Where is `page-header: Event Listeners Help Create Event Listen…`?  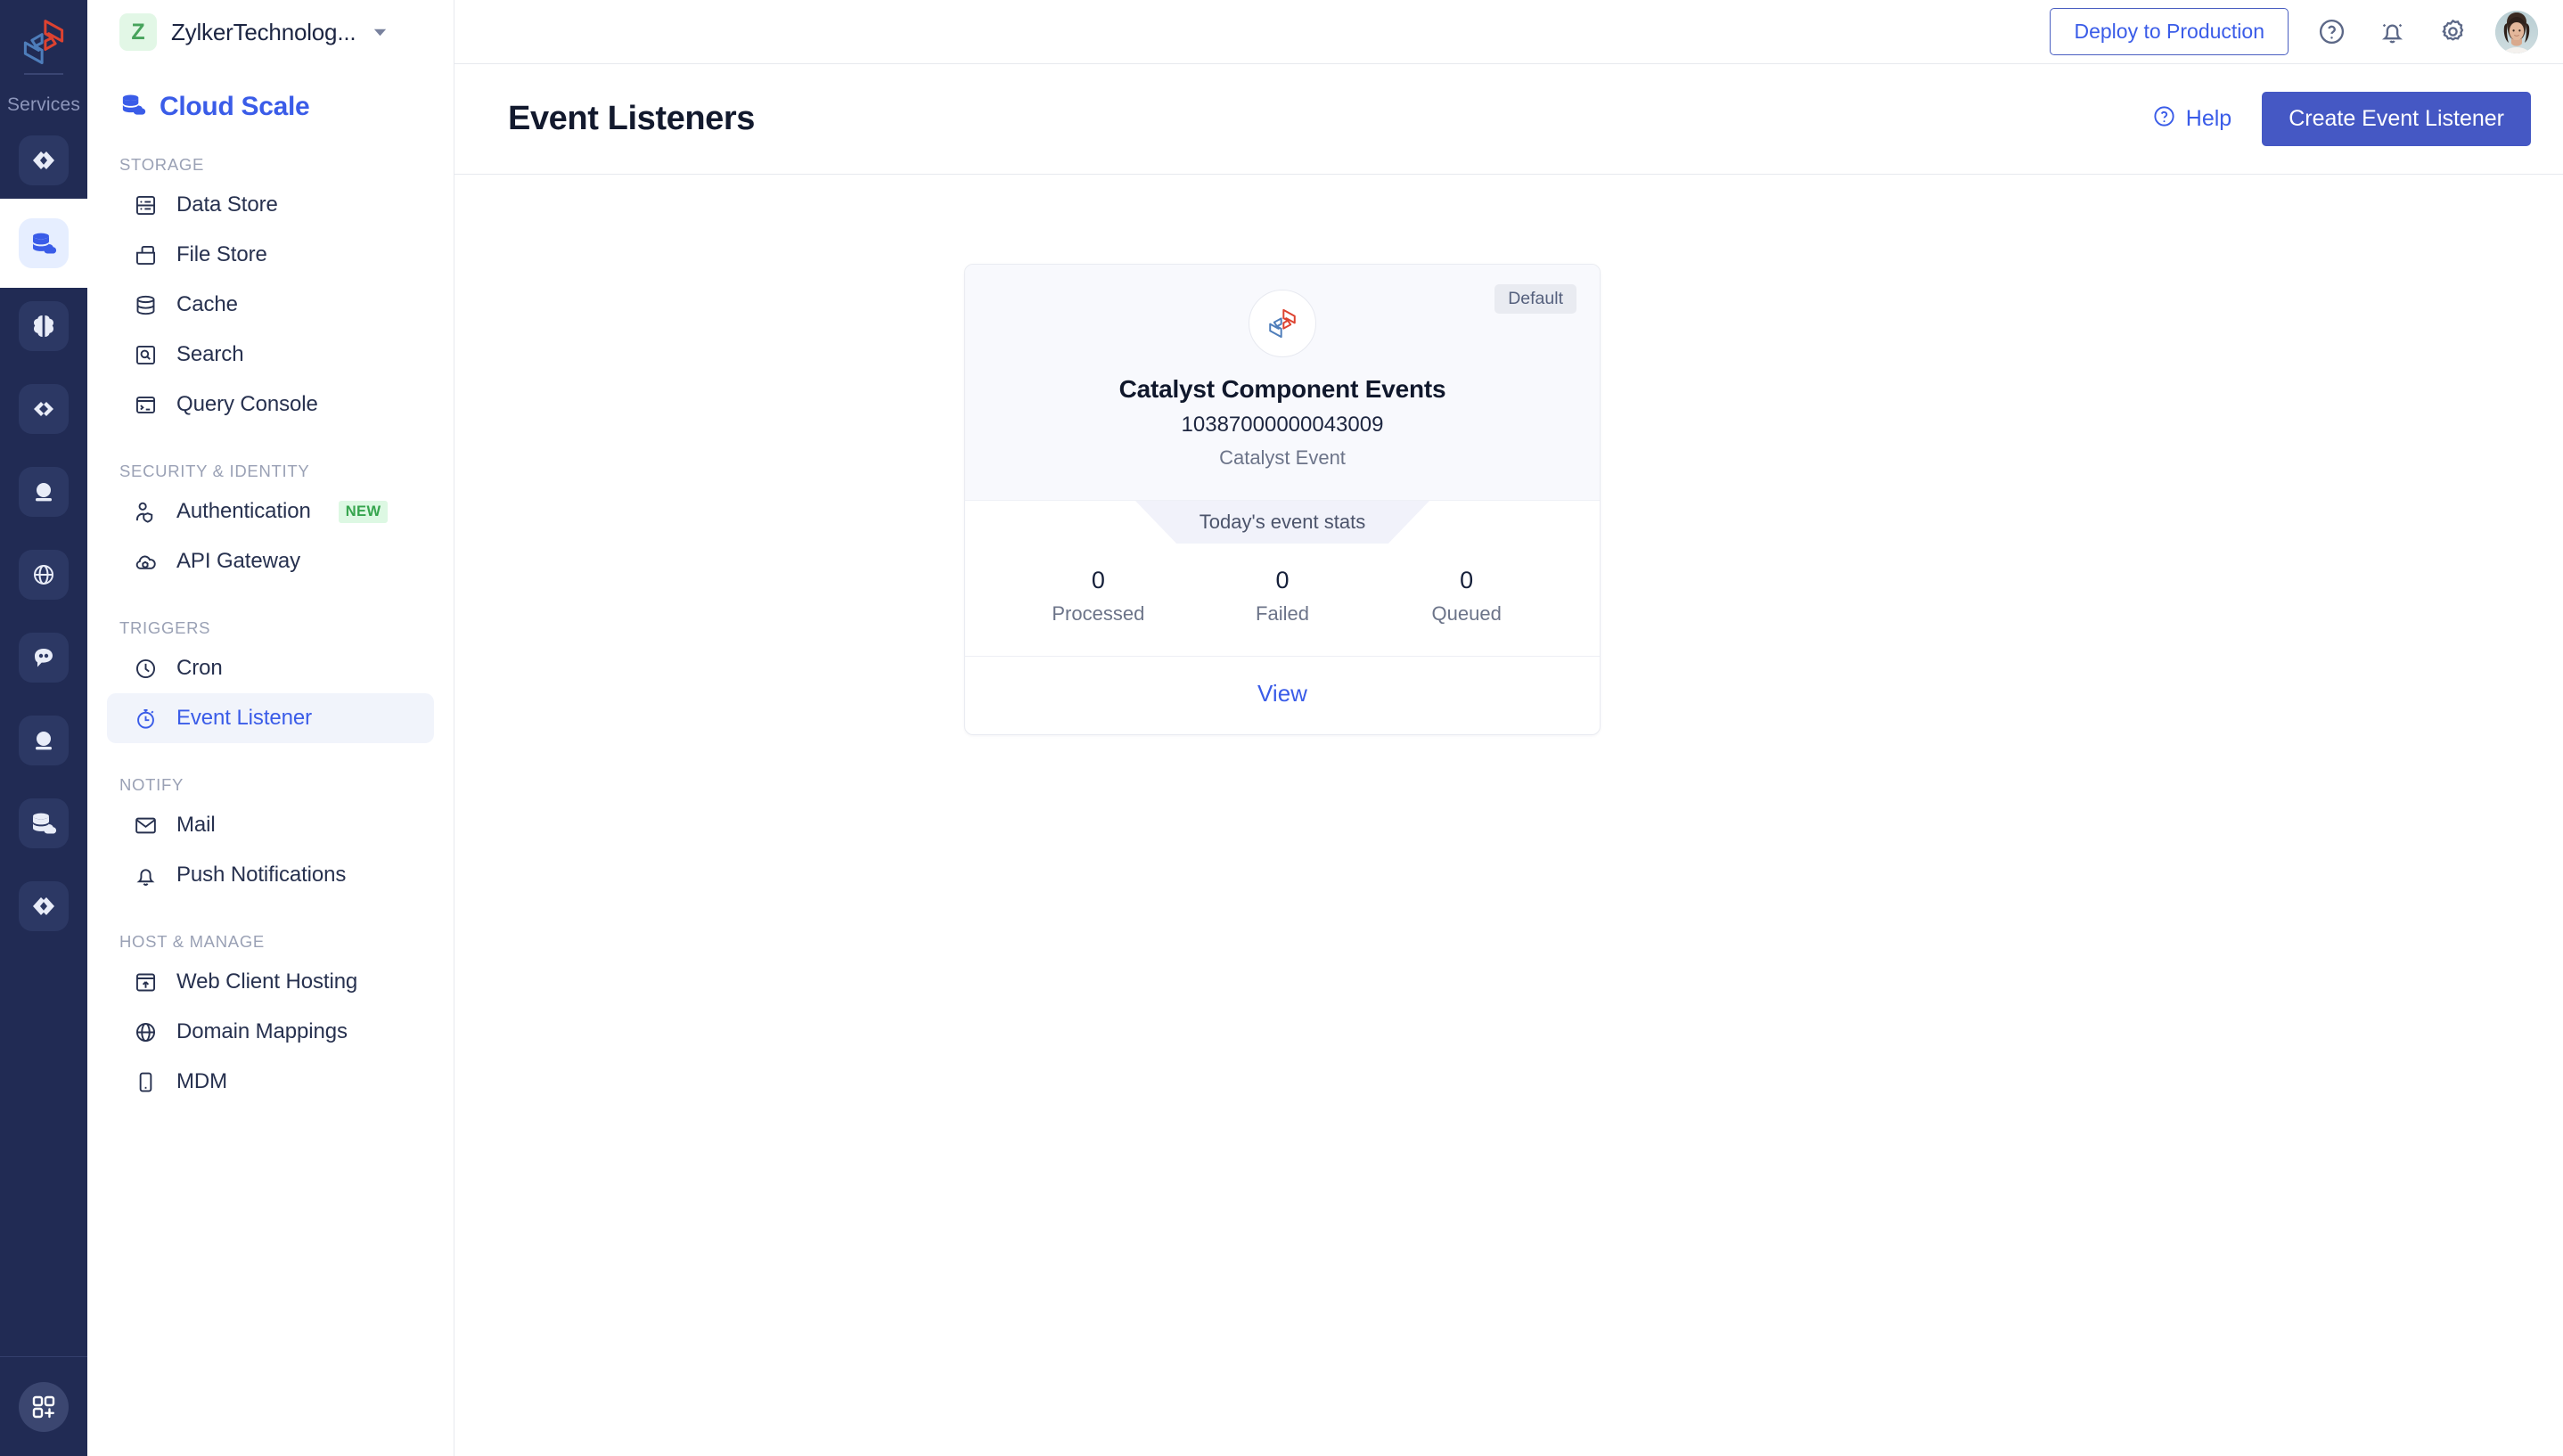
page-header: Event Listeners Help Create Event Listen… is located at coordinates (1508, 120).